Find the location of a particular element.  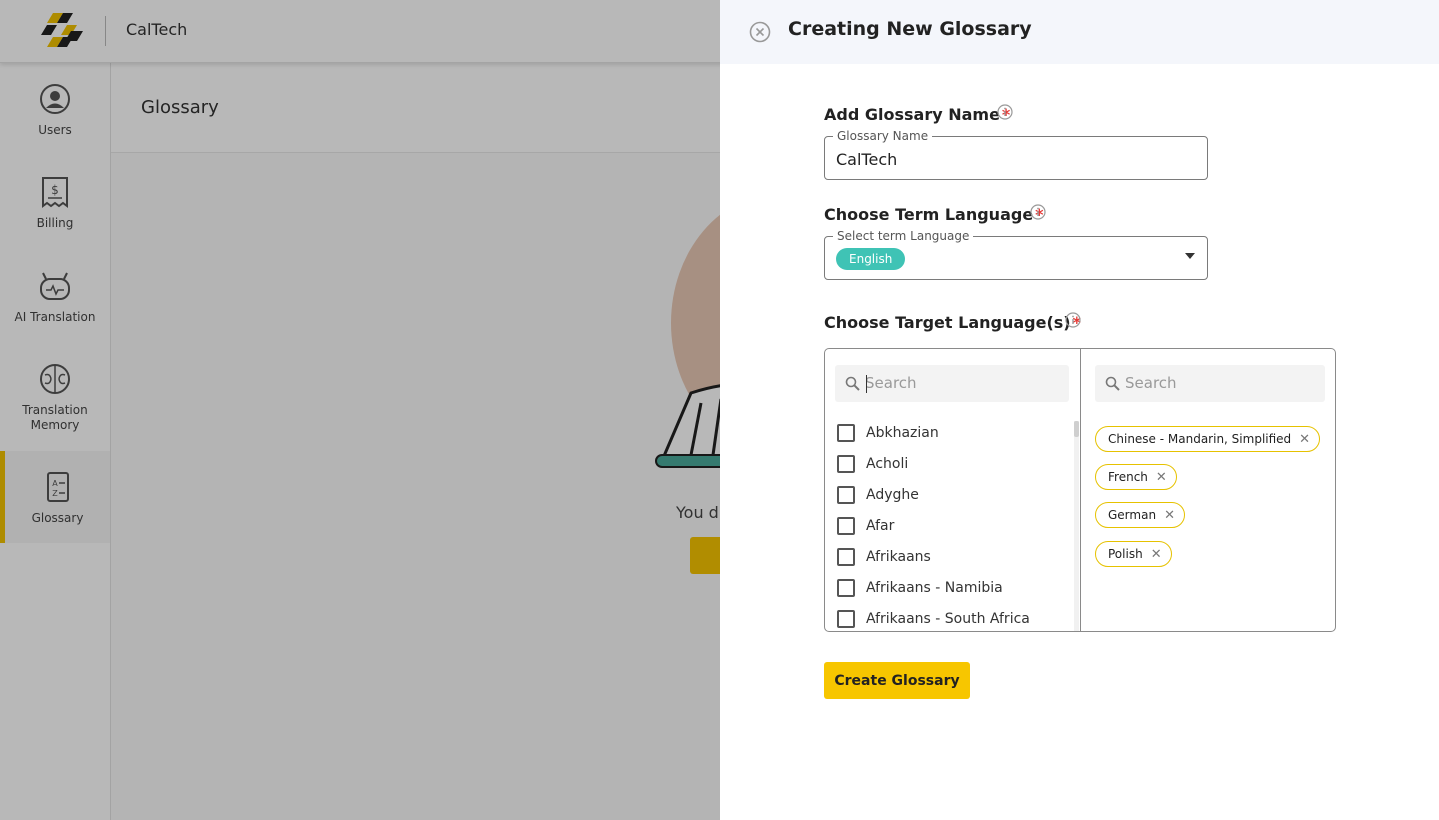

glossary-name-floating-label: Glossary Name is located at coordinates (883, 136).